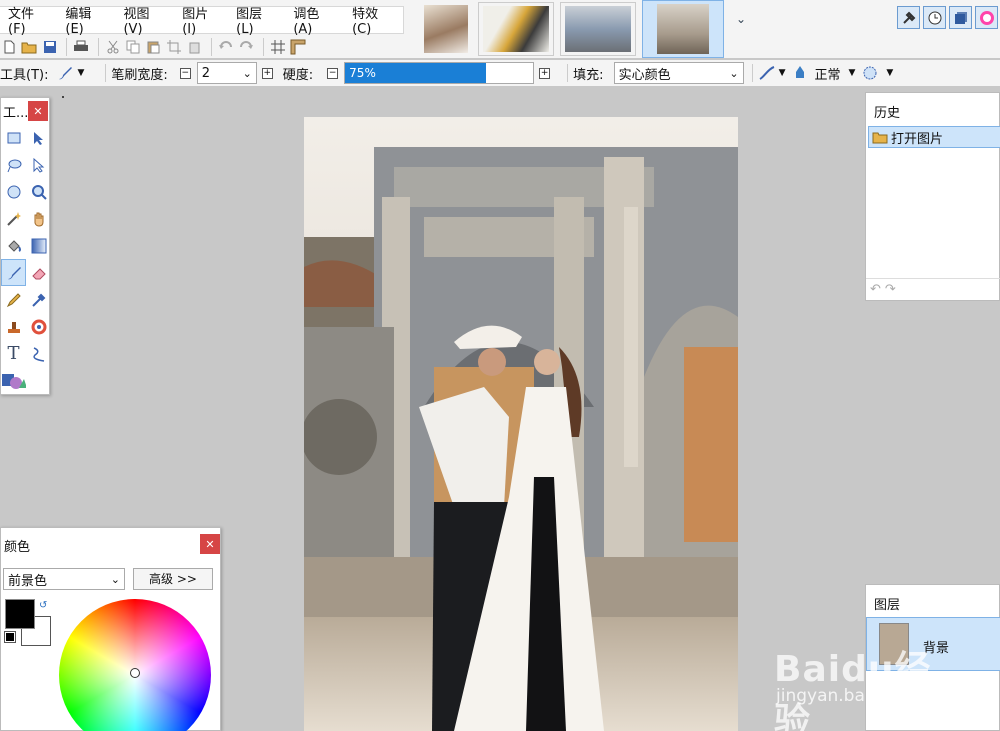 This screenshot has width=1000, height=731. I want to click on print-icon, so click(80, 47).